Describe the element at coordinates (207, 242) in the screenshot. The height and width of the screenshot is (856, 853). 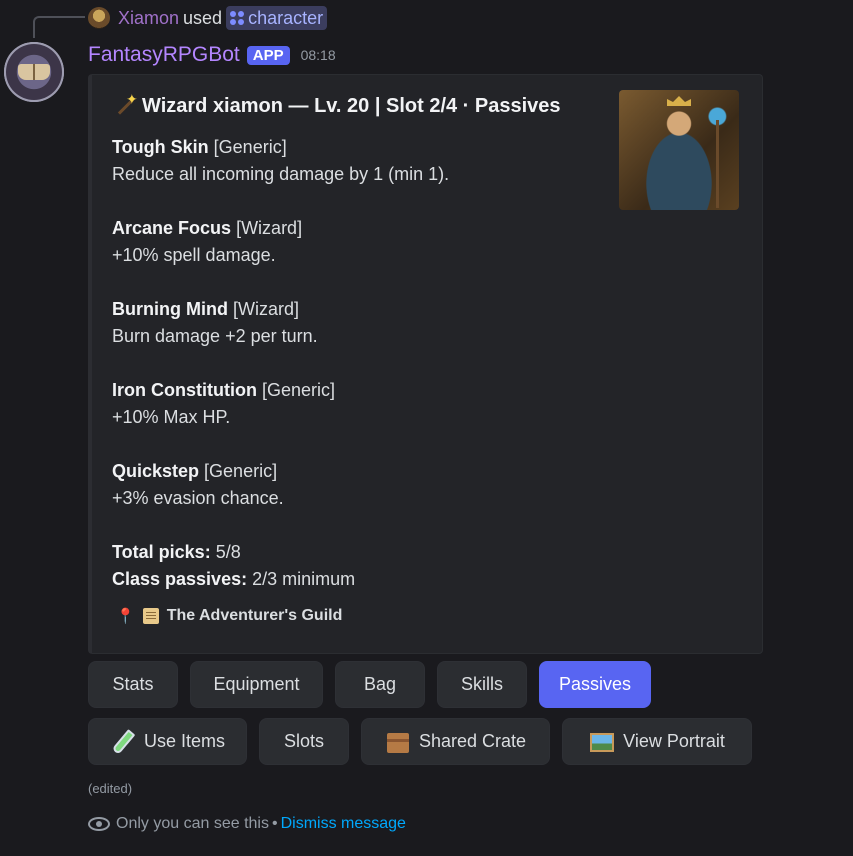
I see `passive-entry: Arcane Focus [Wizard] +10% spell damage.` at that location.